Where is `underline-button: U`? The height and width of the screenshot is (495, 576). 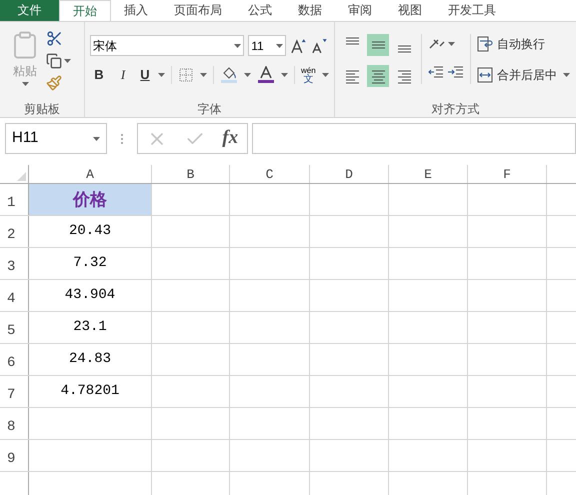 underline-button: U is located at coordinates (145, 74).